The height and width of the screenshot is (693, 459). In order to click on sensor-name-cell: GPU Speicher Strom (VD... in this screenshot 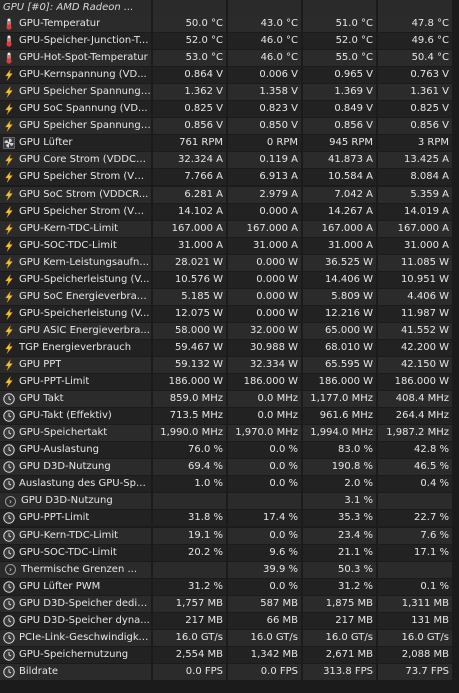, I will do `click(75, 211)`.